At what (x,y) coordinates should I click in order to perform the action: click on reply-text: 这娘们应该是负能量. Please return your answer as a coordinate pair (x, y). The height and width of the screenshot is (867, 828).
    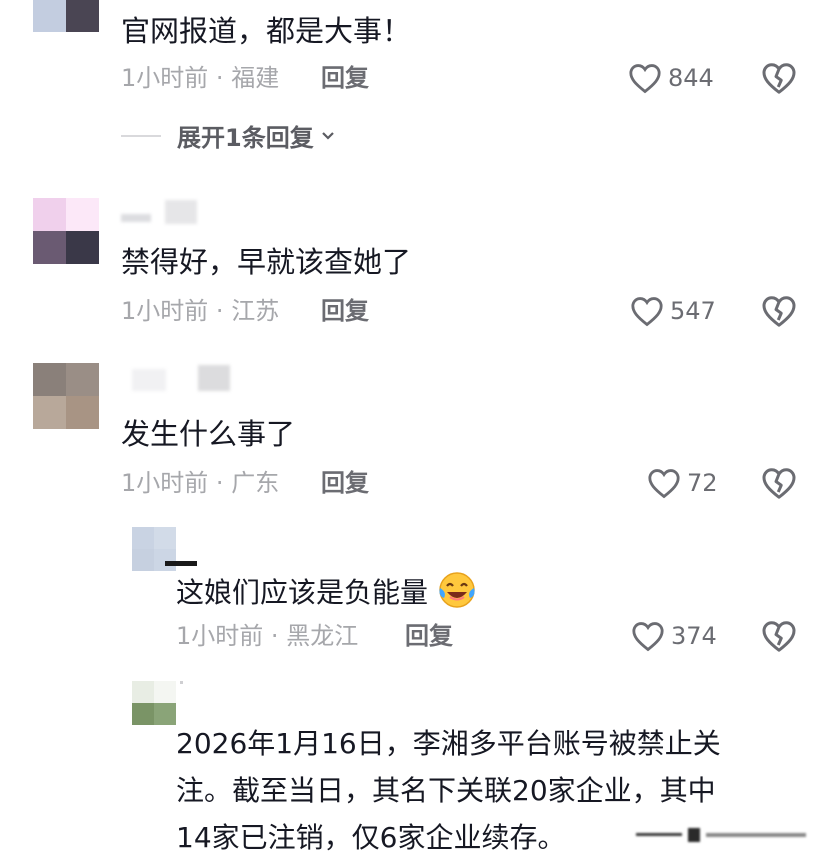
    Looking at the image, I should click on (326, 590).